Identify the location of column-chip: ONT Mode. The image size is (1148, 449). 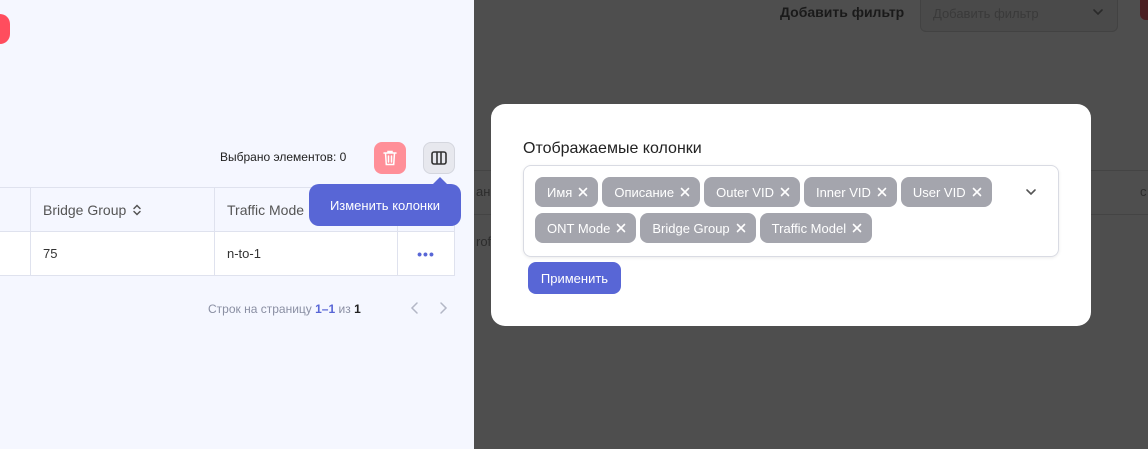
(586, 228).